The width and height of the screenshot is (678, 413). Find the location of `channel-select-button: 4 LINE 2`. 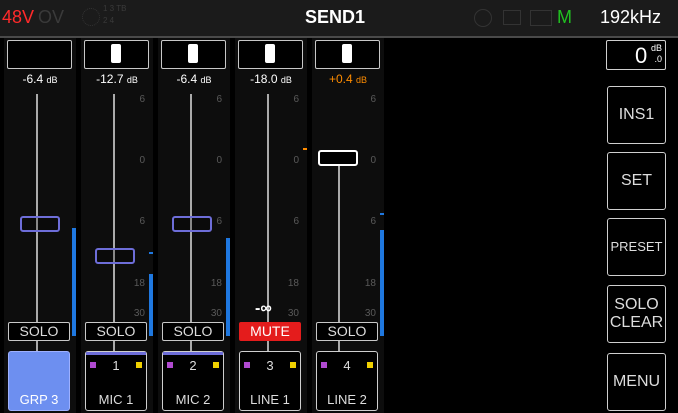

channel-select-button: 4 LINE 2 is located at coordinates (347, 381).